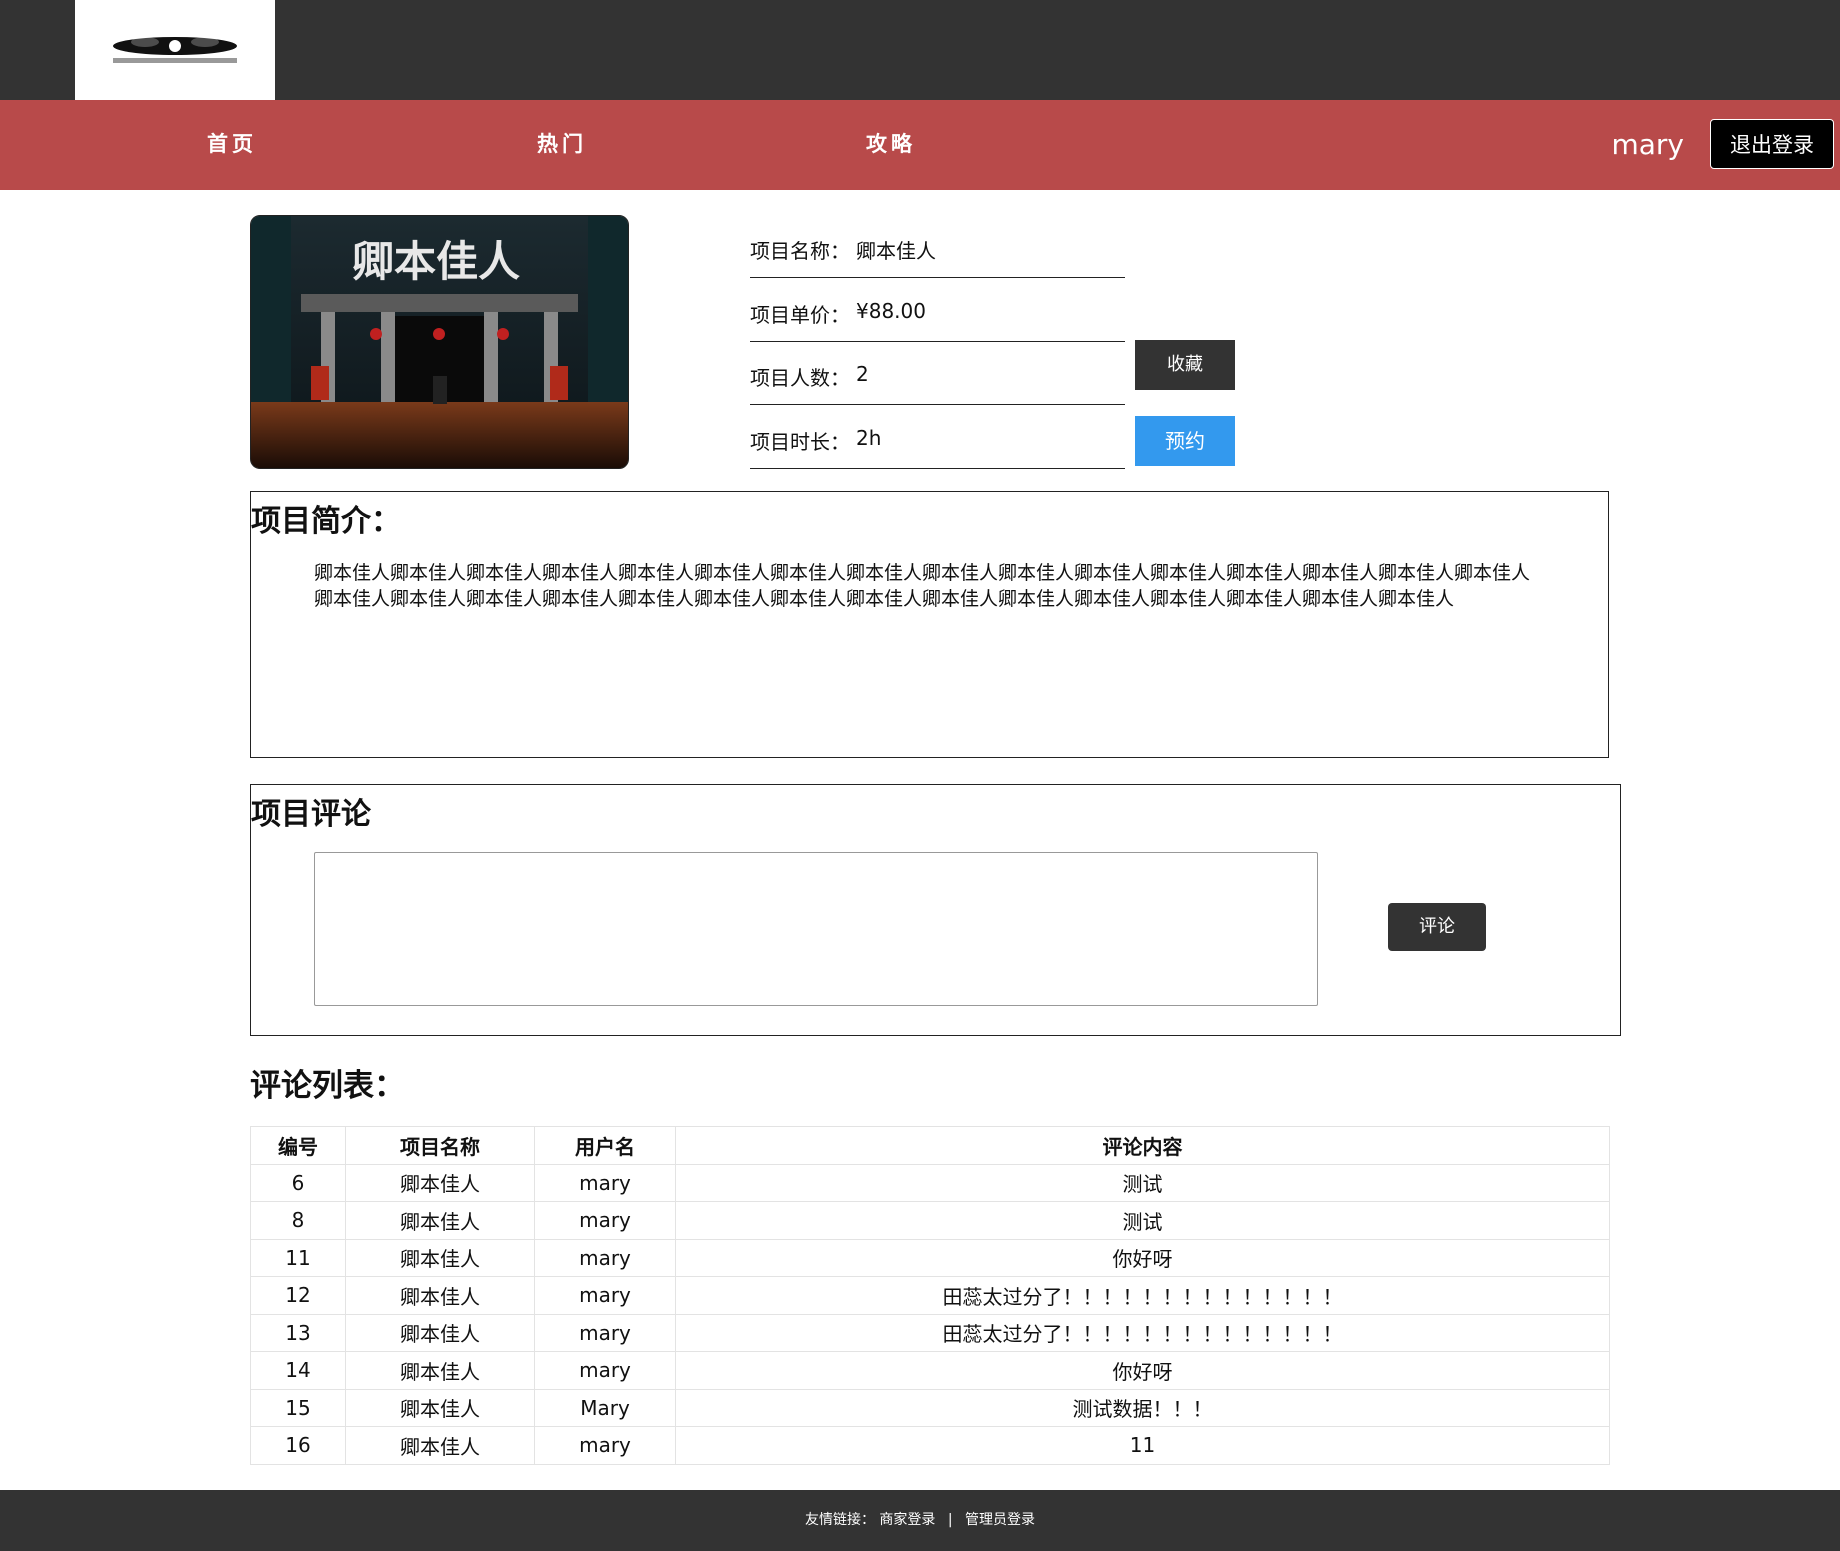 Image resolution: width=1840 pixels, height=1551 pixels. What do you see at coordinates (891, 143) in the screenshot?
I see `nav-guide: 攻略` at bounding box center [891, 143].